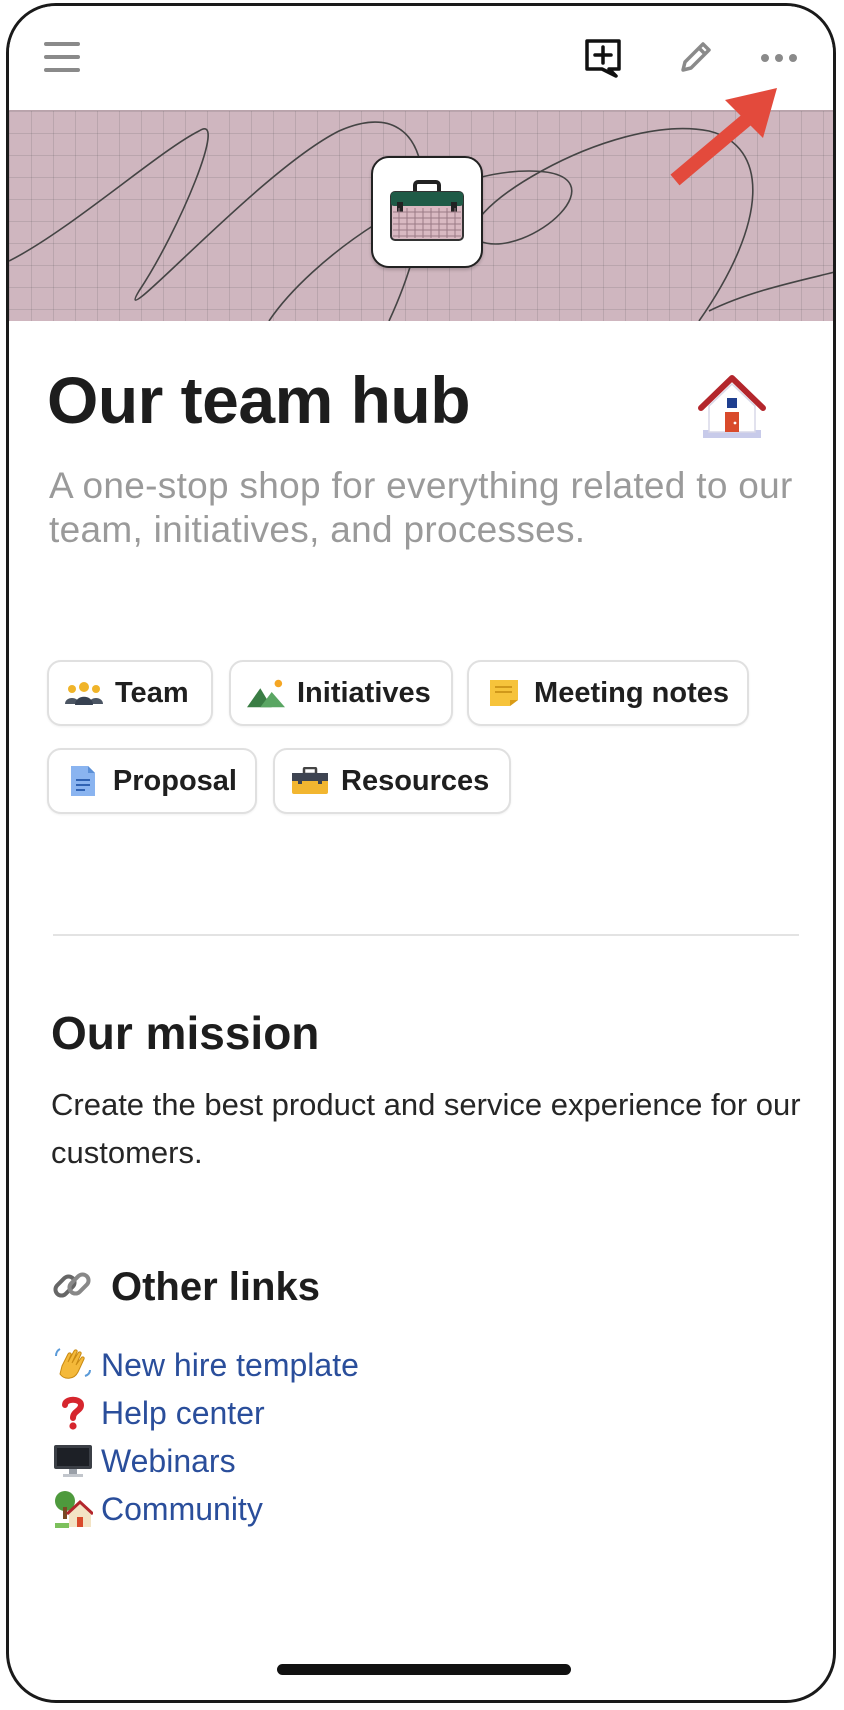  I want to click on chip-initiatives: Initiatives, so click(341, 693).